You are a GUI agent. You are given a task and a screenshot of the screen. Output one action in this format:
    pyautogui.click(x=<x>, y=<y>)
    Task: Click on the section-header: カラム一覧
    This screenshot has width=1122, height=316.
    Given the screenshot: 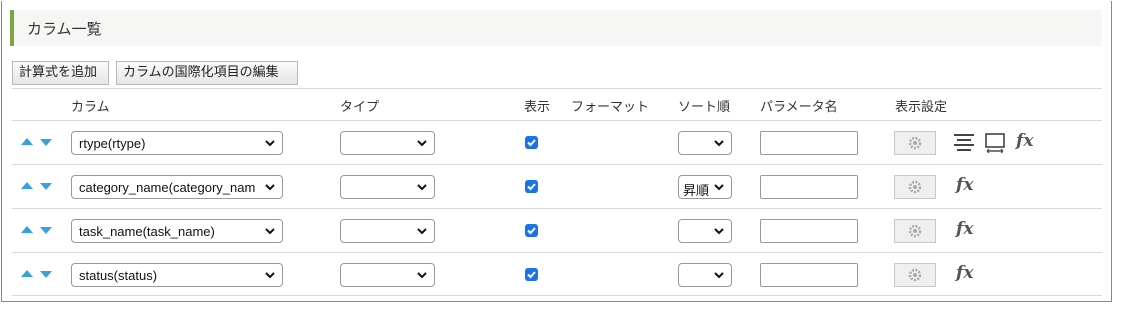 What is the action you would take?
    pyautogui.click(x=556, y=28)
    